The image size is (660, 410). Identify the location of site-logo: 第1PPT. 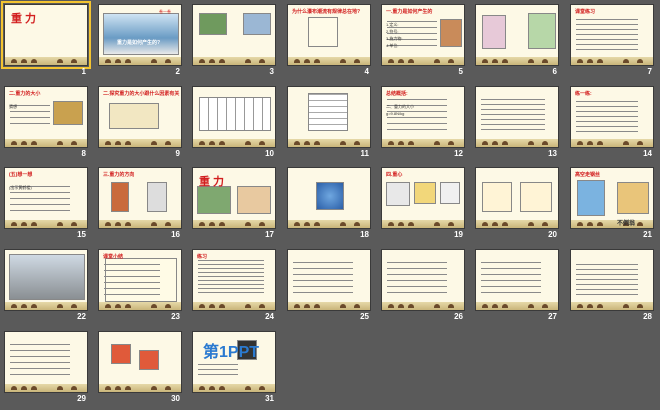
(231, 352).